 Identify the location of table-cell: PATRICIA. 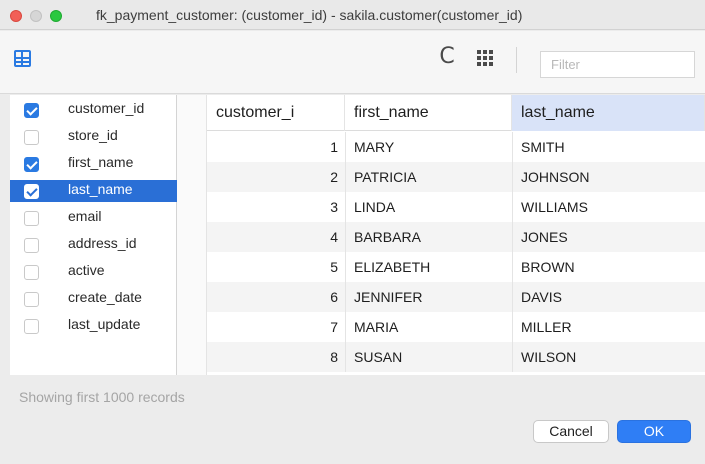
(385, 177).